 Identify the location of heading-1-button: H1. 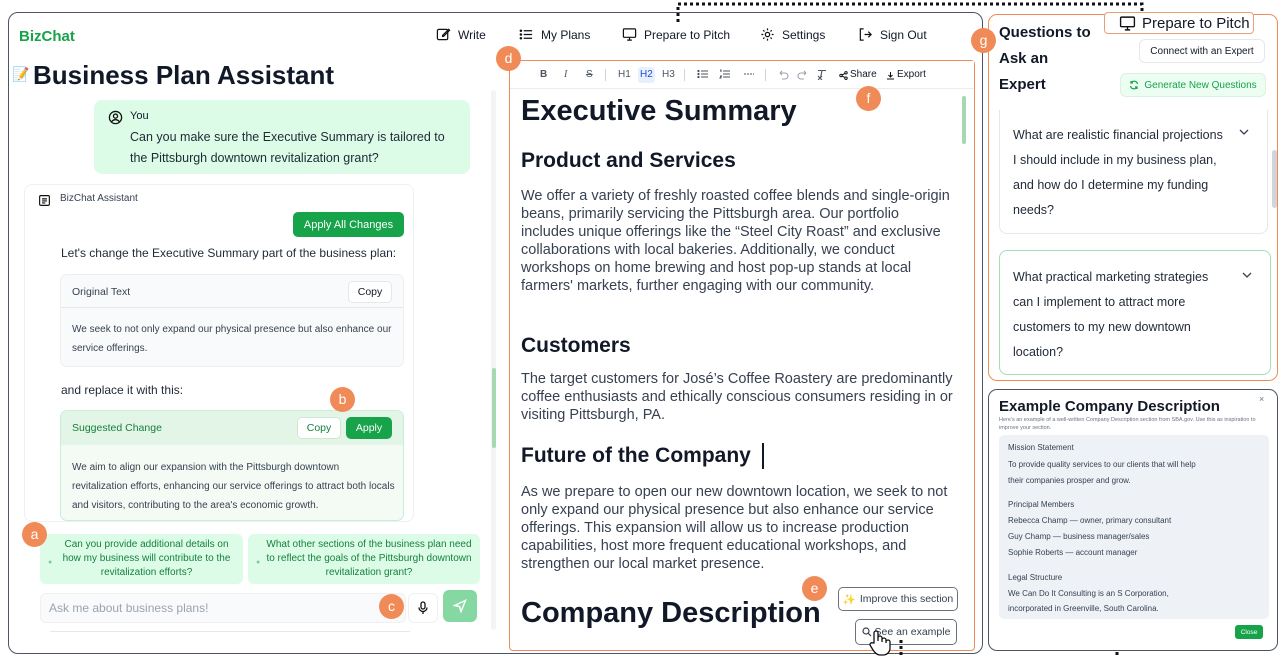
(624, 75).